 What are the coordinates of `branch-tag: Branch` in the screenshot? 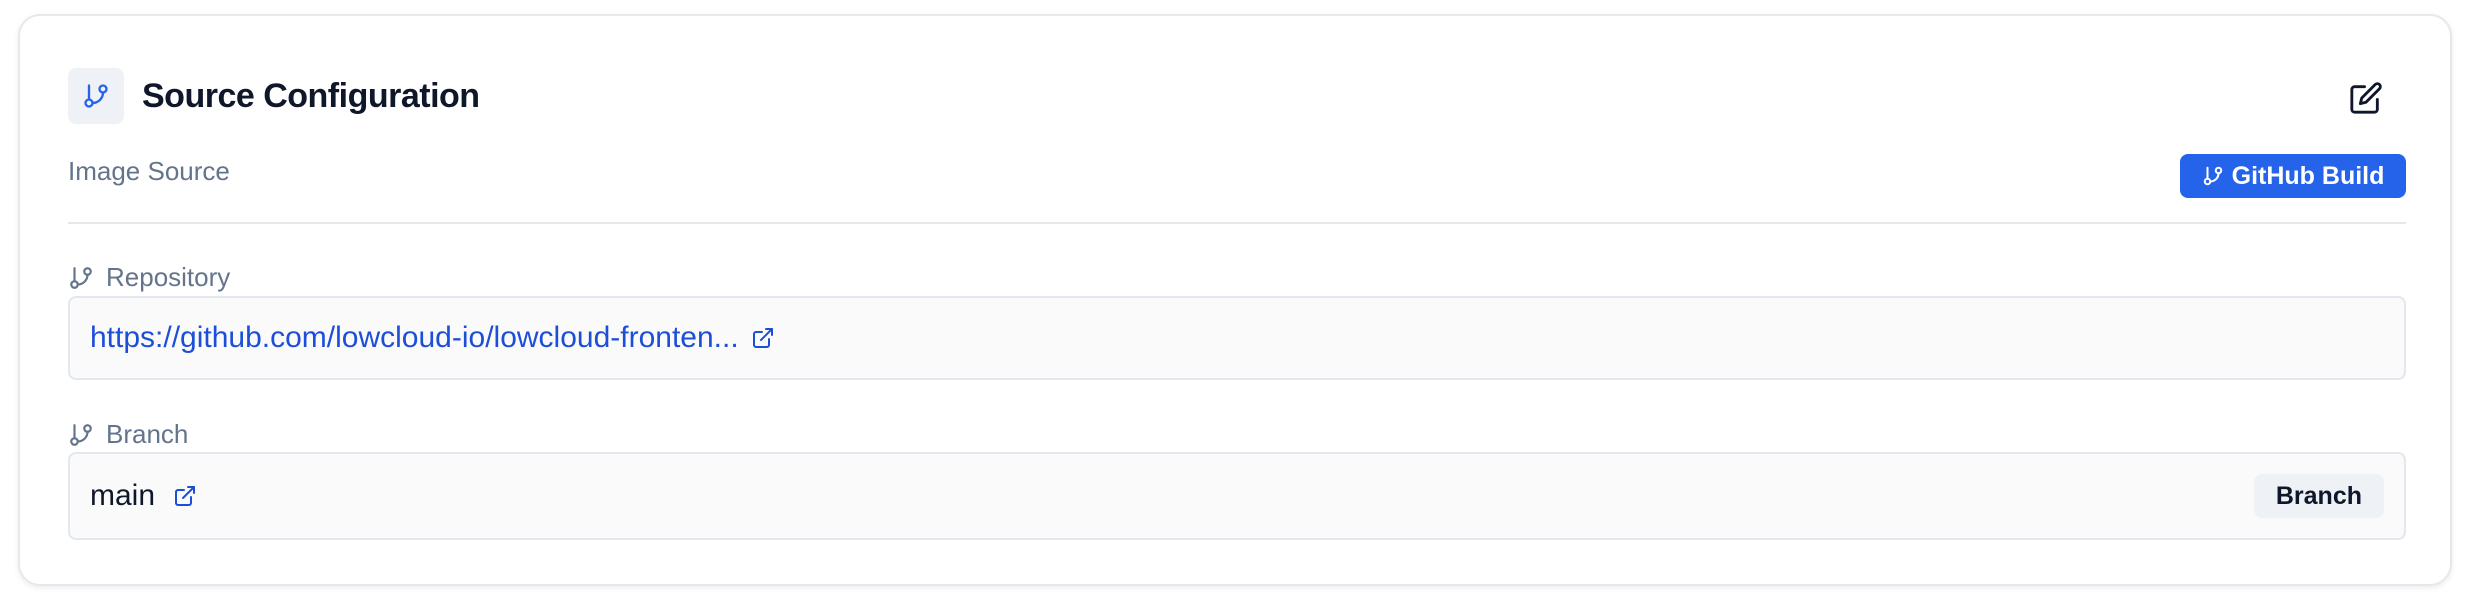 It's located at (2318, 496).